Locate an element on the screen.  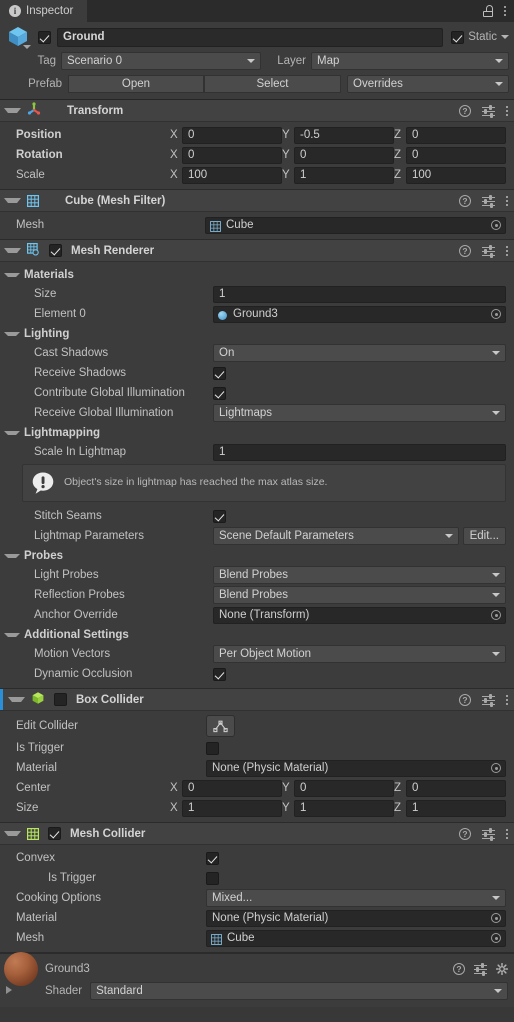
receive-gi-dropdown: Lightmaps is located at coordinates (359, 413).